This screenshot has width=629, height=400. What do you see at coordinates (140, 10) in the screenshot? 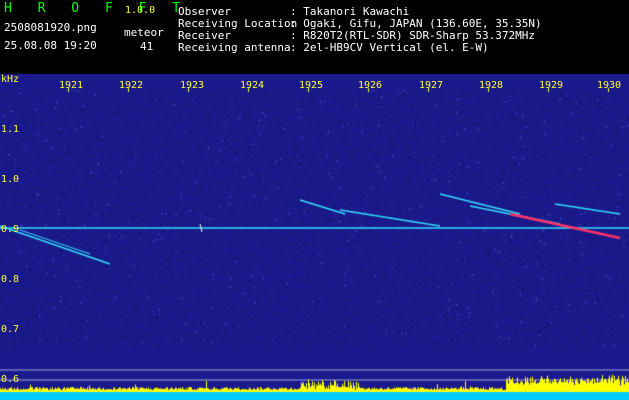
I see `app-version: 1.0.0` at bounding box center [140, 10].